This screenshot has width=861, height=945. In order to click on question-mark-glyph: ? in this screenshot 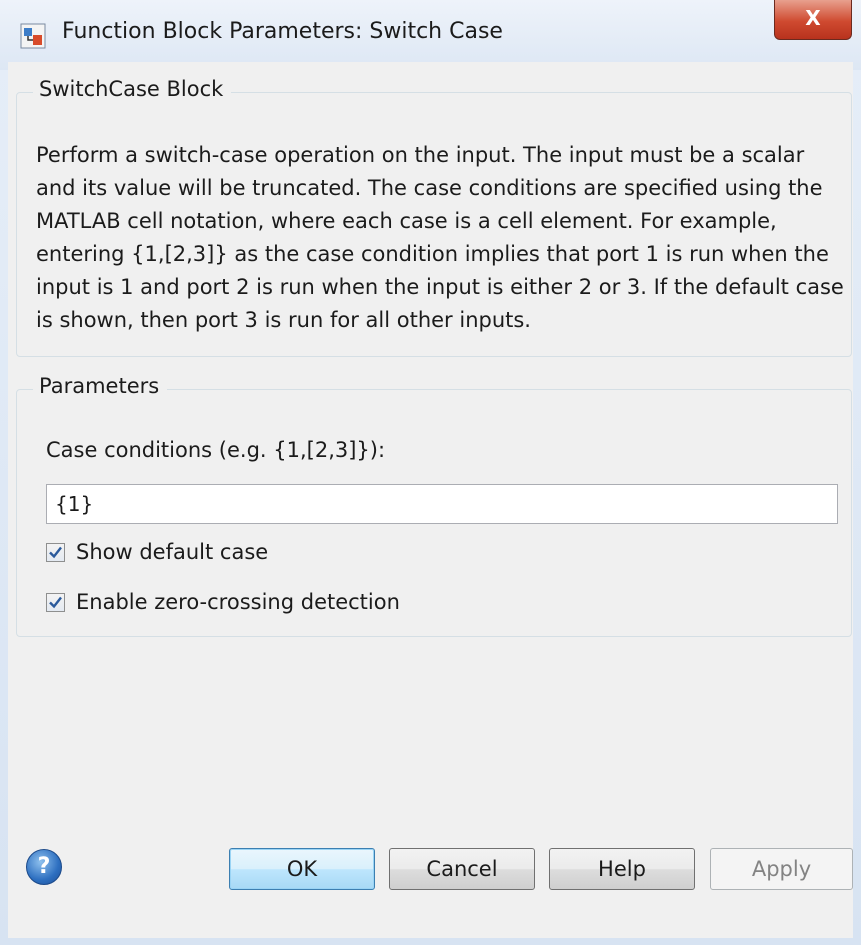, I will do `click(44, 866)`.